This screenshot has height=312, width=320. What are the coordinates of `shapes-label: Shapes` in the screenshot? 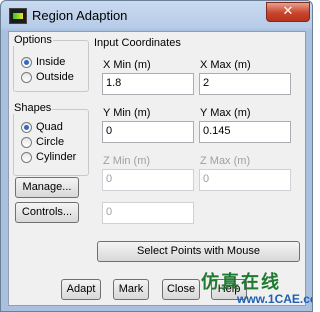 It's located at (33, 108).